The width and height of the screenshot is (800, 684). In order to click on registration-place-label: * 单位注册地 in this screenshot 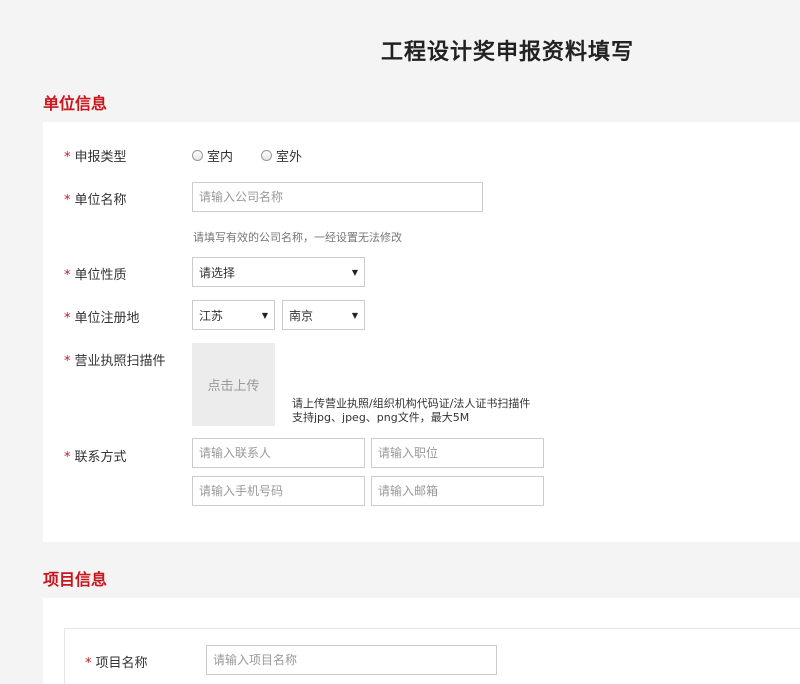, I will do `click(102, 318)`.